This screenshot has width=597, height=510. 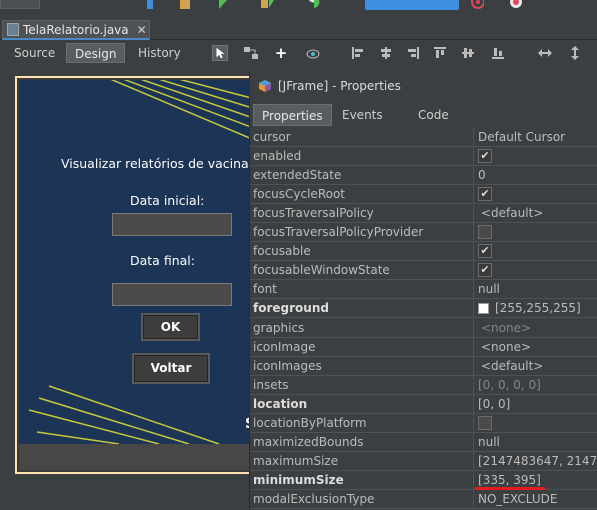 I want to click on property-row: extendedState 0, so click(x=423, y=175).